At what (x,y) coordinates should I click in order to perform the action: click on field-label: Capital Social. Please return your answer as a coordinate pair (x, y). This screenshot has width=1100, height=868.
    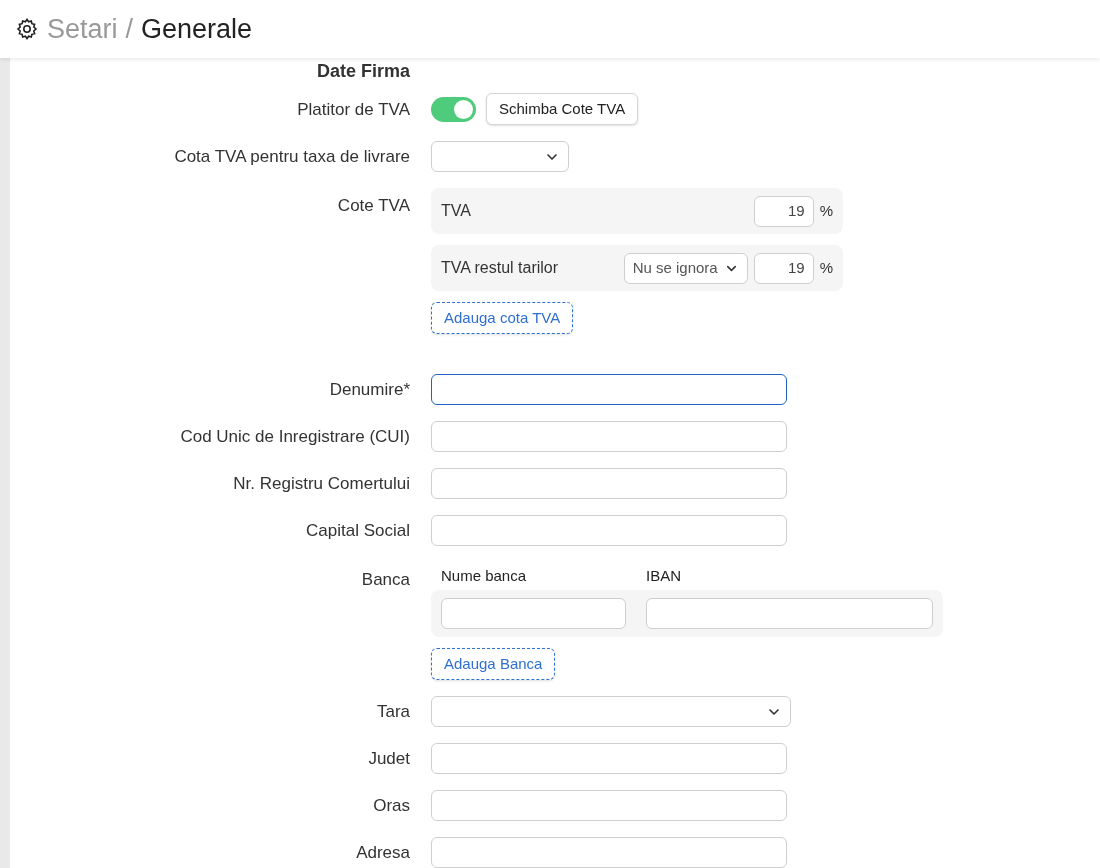
    Looking at the image, I should click on (358, 531).